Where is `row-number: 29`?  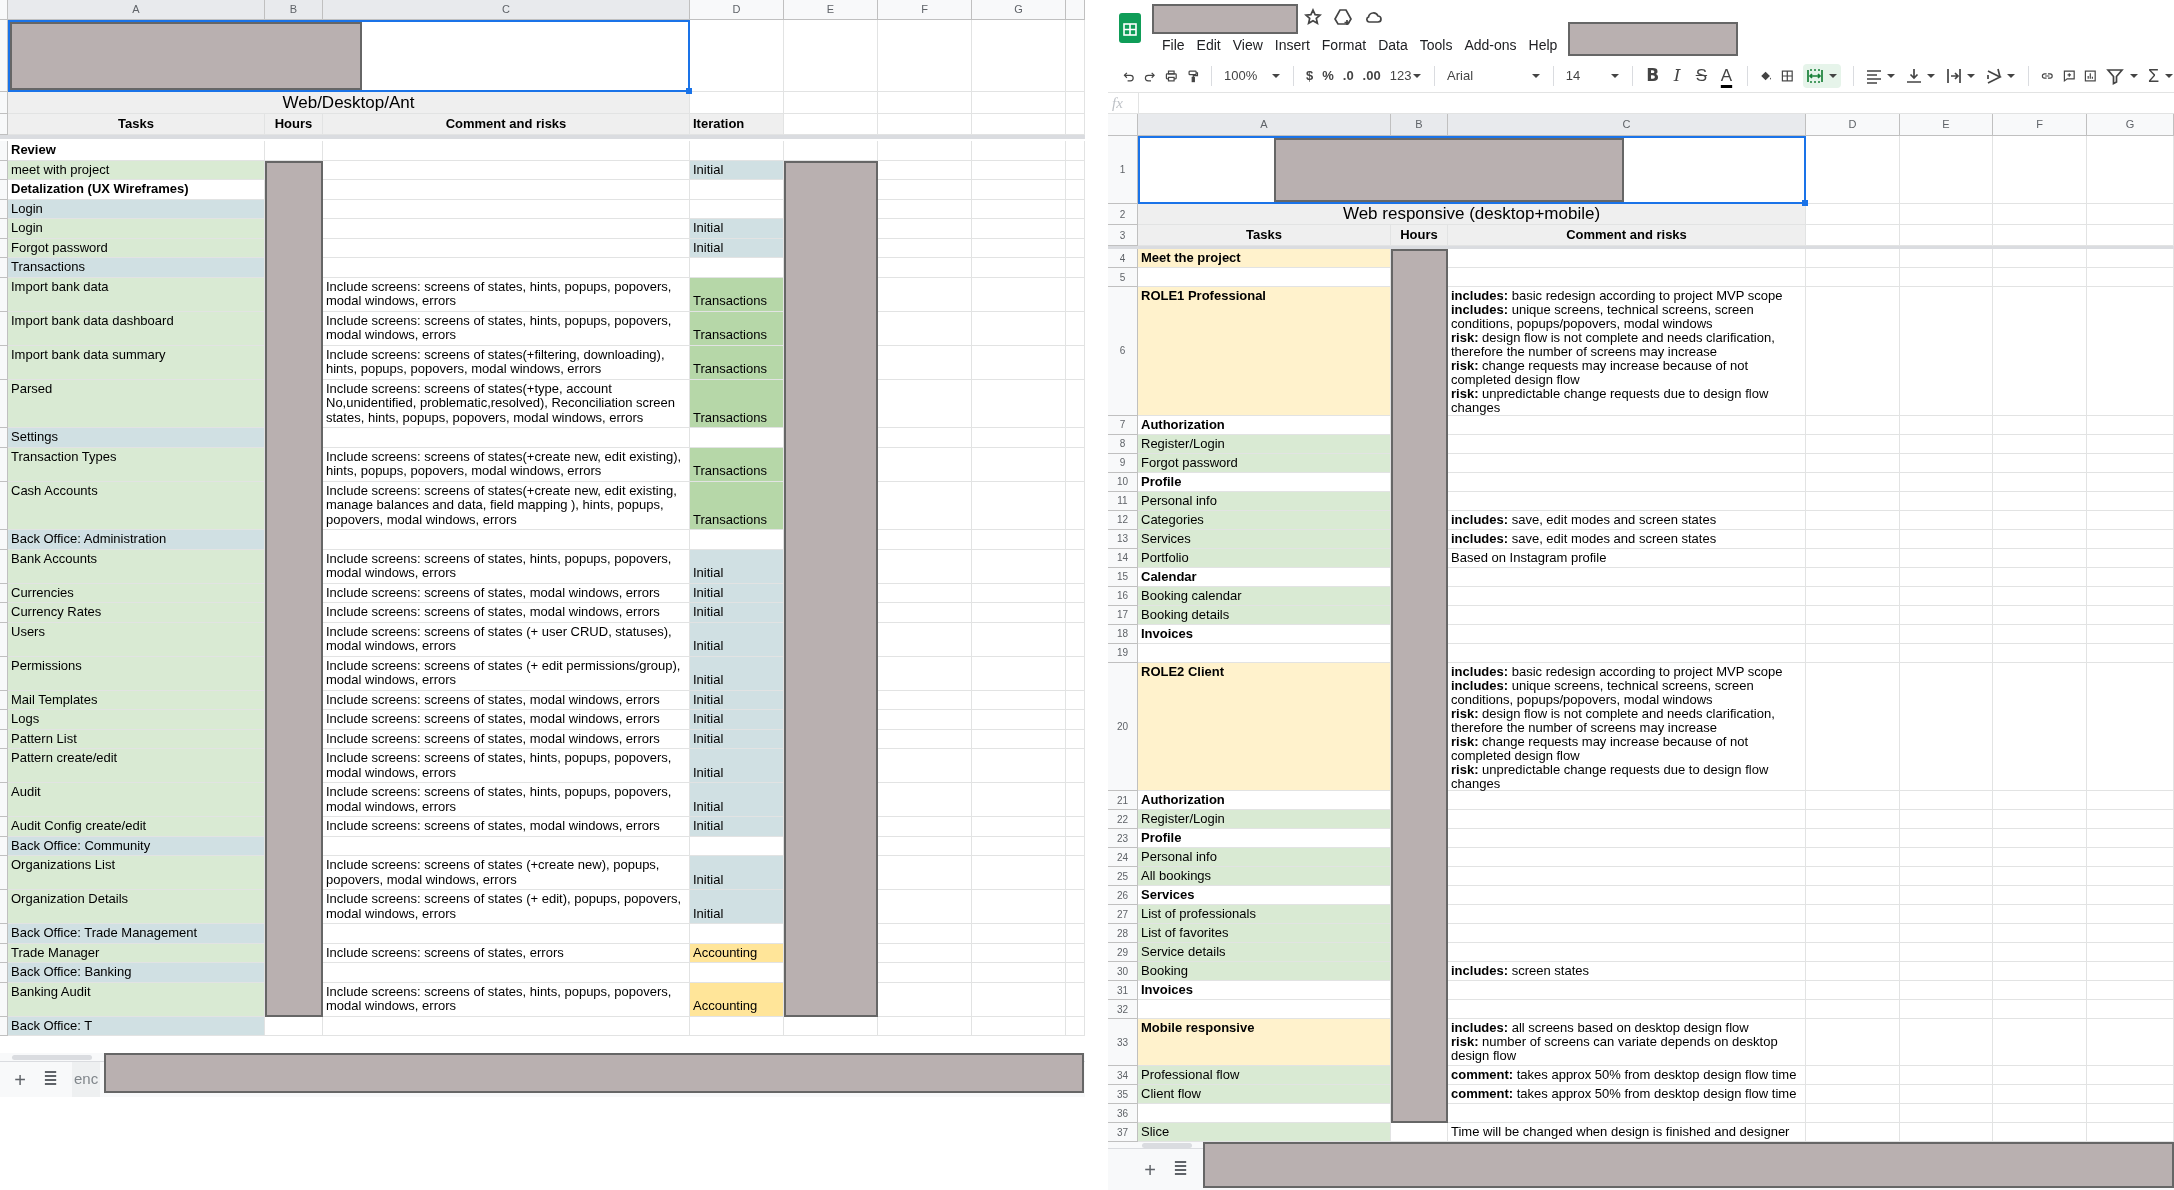 row-number: 29 is located at coordinates (1123, 952).